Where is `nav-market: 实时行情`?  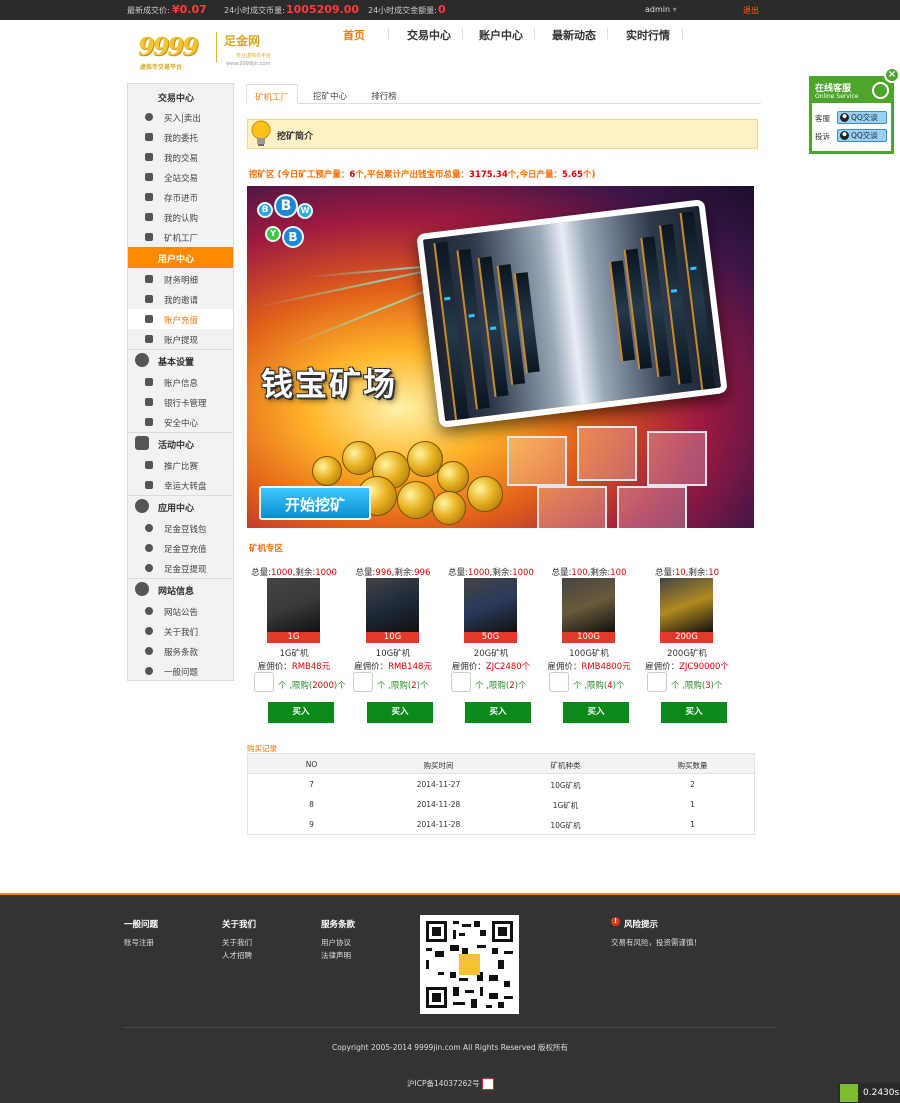 nav-market: 实时行情 is located at coordinates (648, 35).